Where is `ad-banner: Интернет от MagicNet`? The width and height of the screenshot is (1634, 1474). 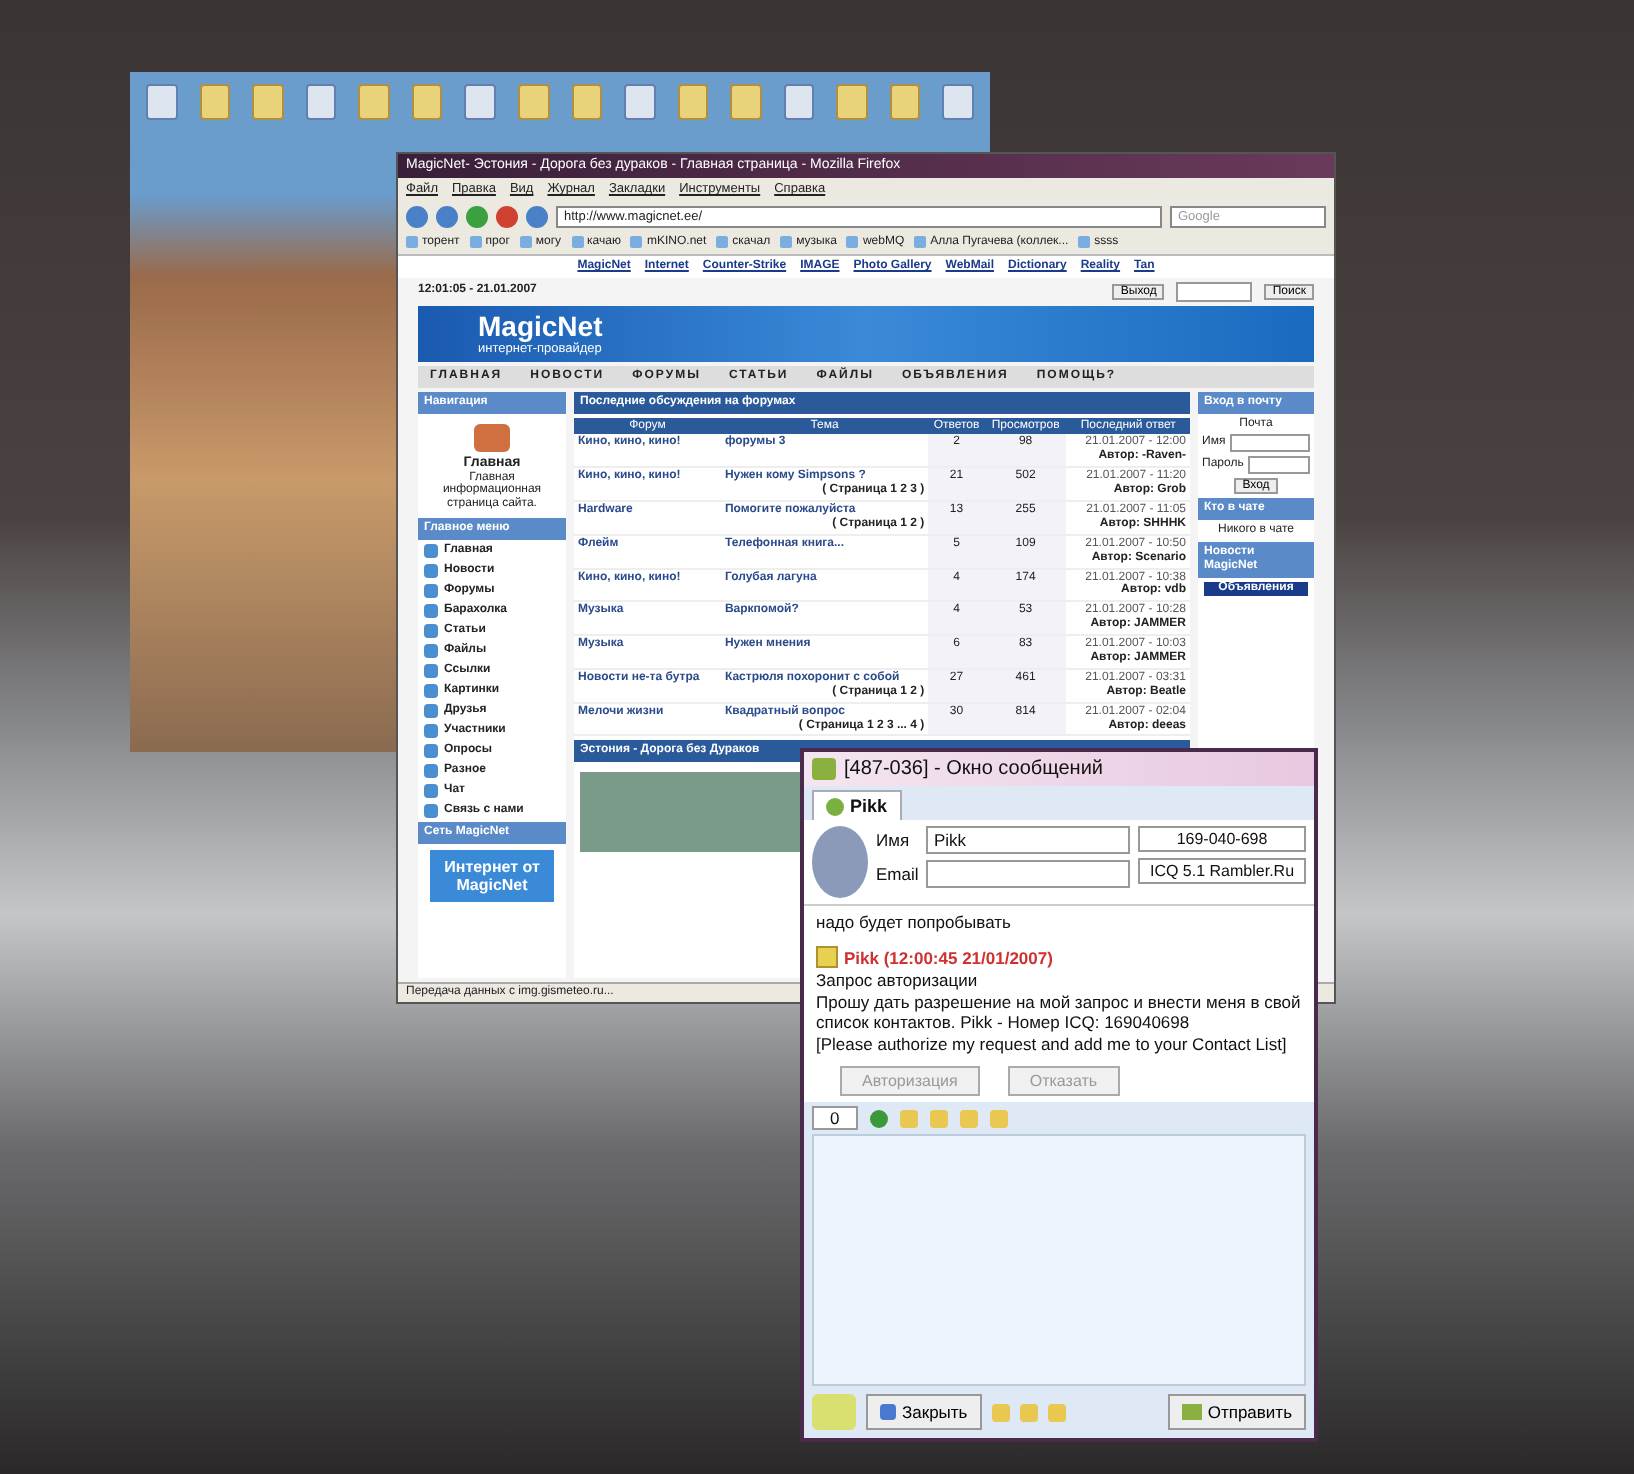 ad-banner: Интернет от MagicNet is located at coordinates (492, 876).